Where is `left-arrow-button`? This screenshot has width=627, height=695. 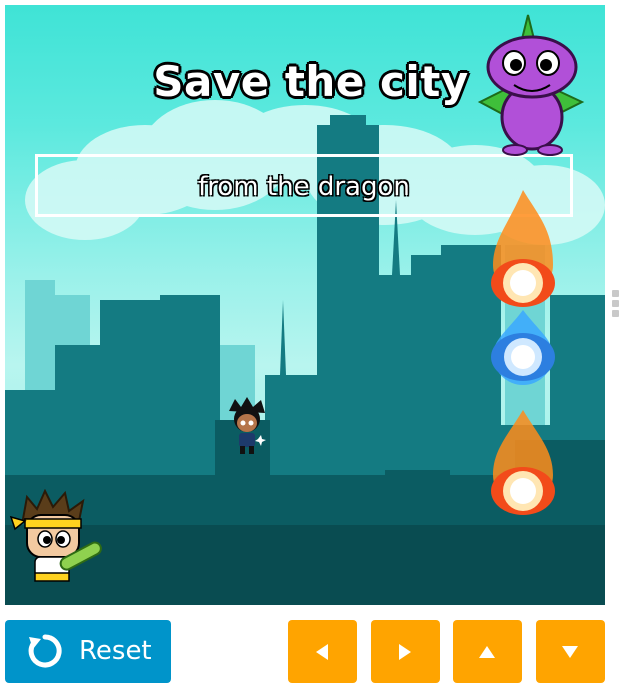
left-arrow-button is located at coordinates (322, 651).